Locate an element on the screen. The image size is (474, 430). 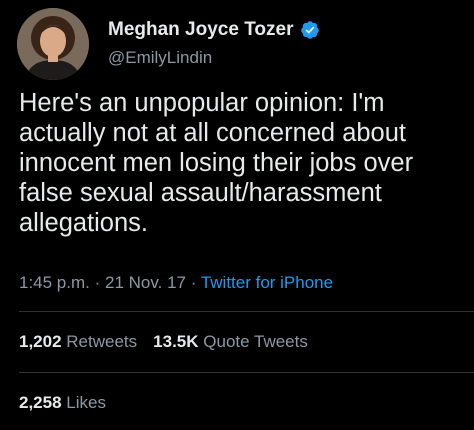
quote-tweets-count: 13.5K is located at coordinates (176, 341).